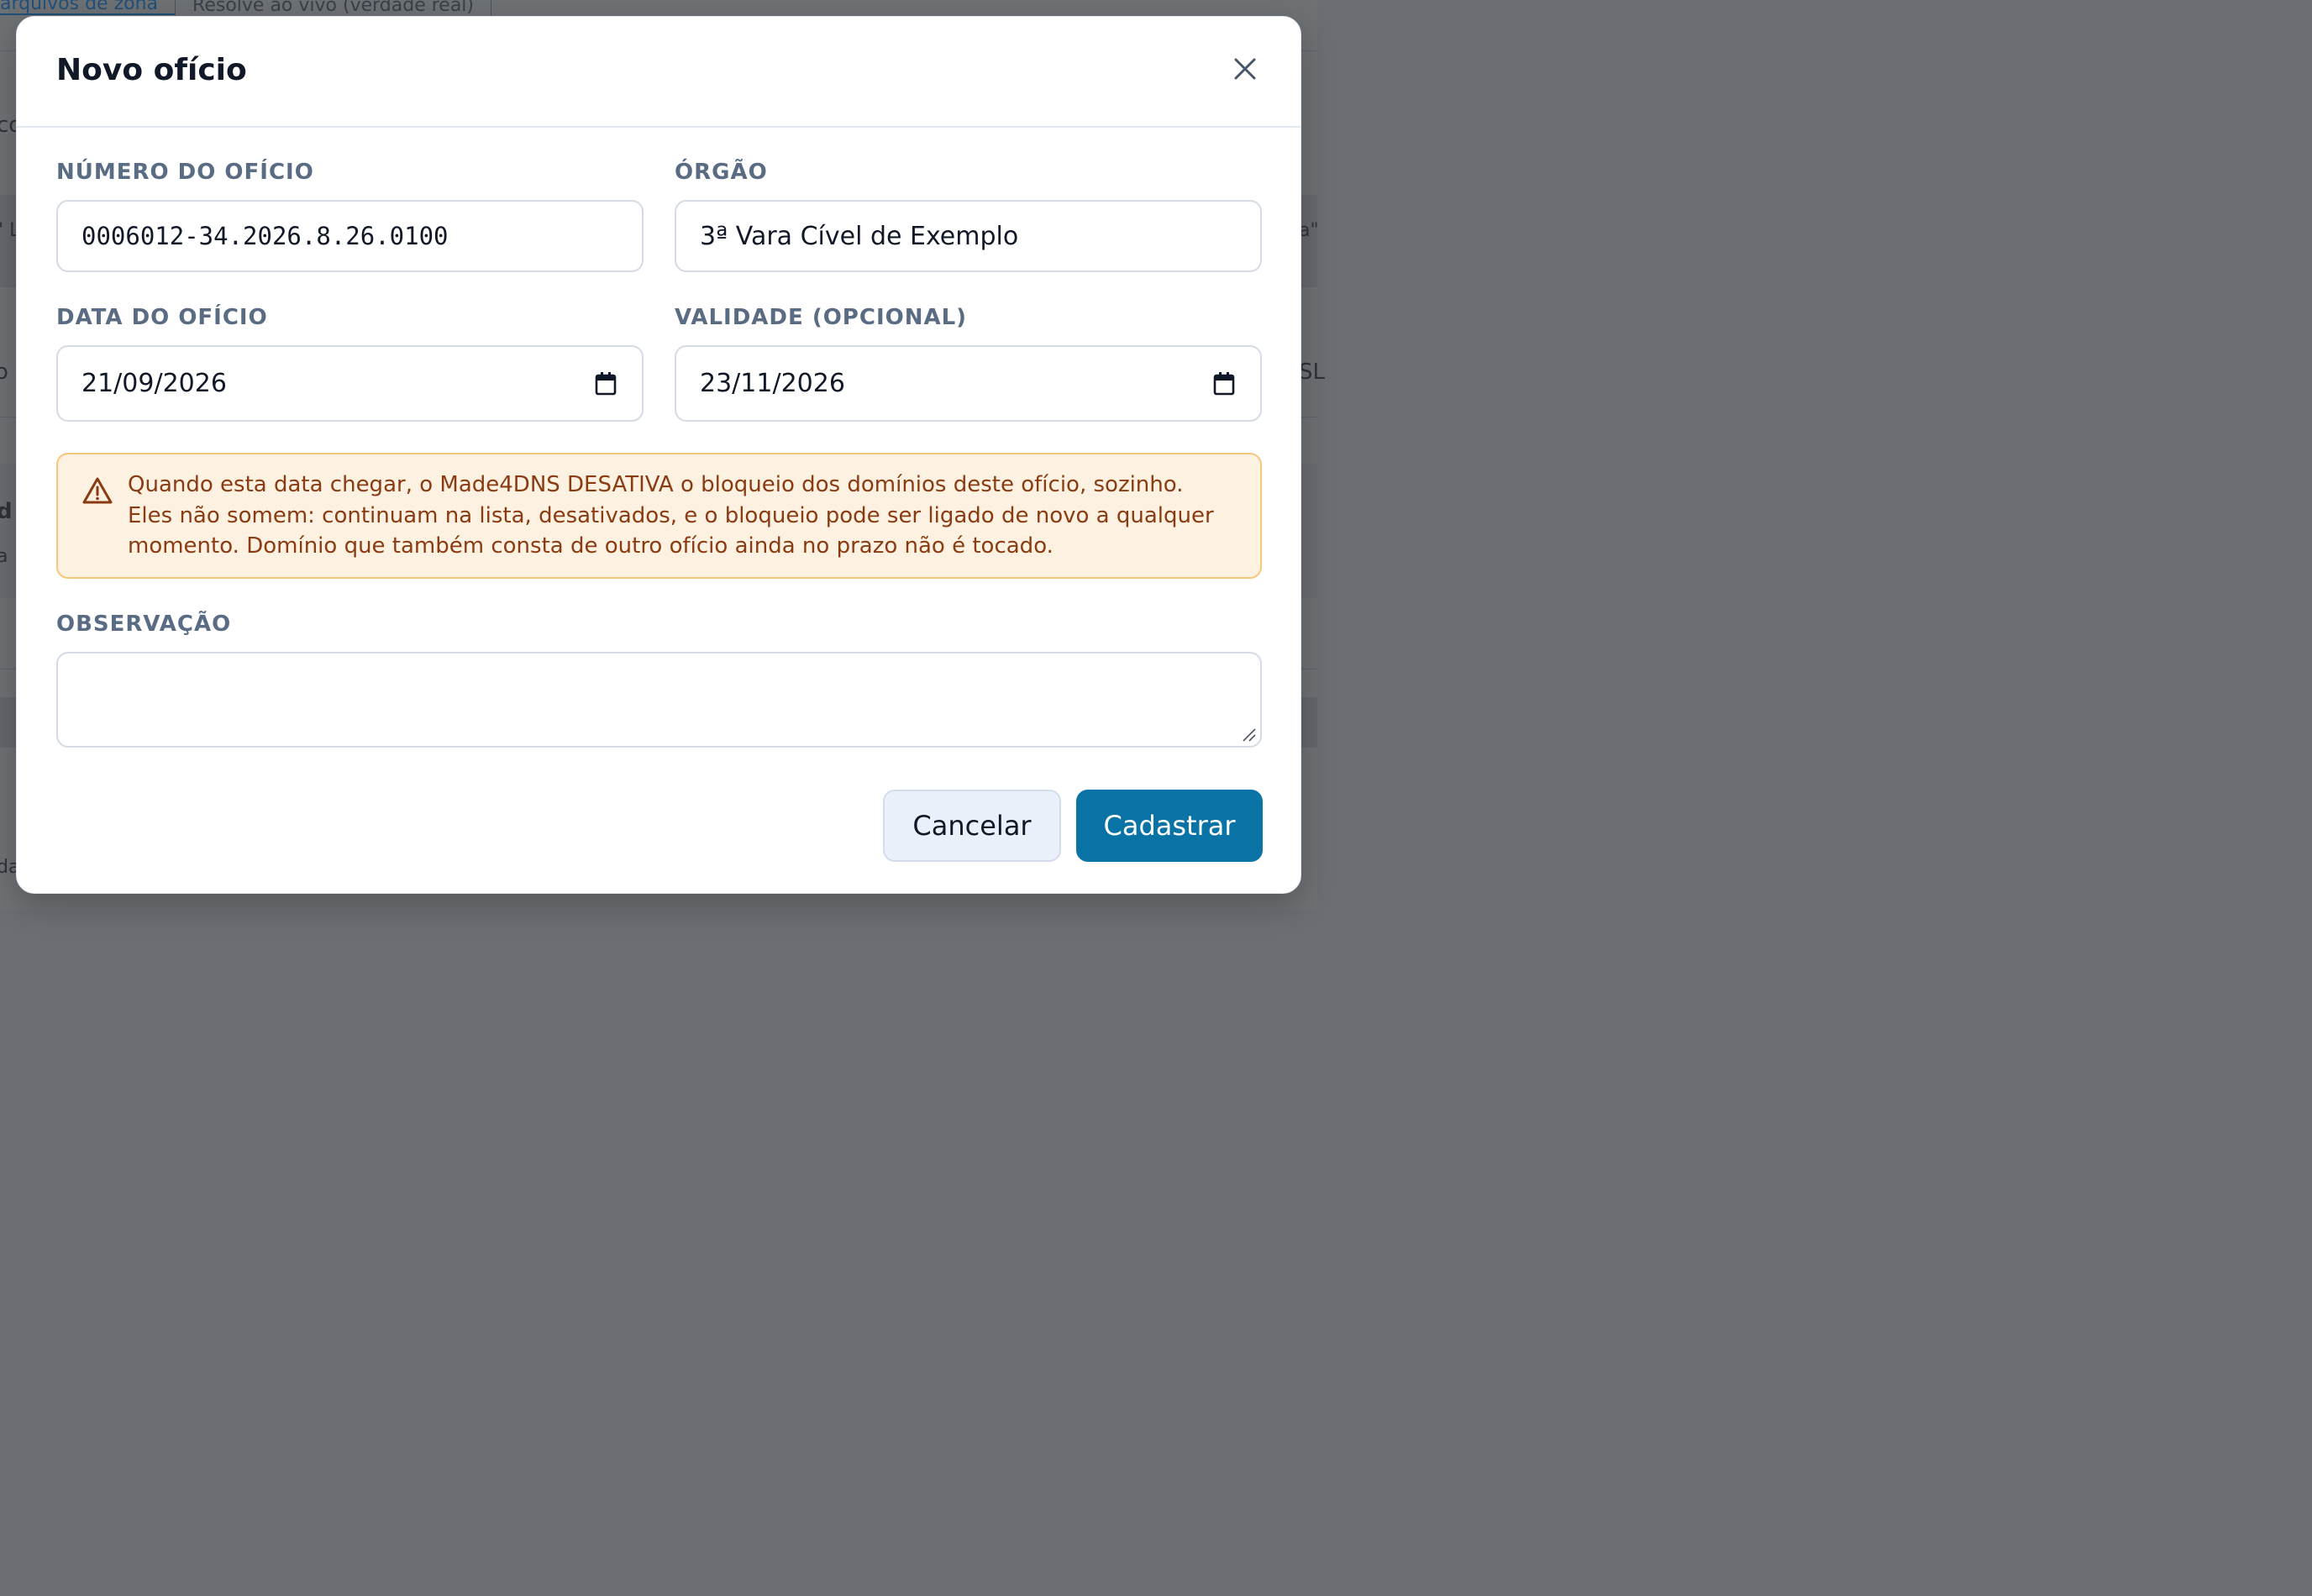 This screenshot has width=2312, height=1596. What do you see at coordinates (162, 317) in the screenshot?
I see `data-oficio-label: DATA DO OFÍCIO` at bounding box center [162, 317].